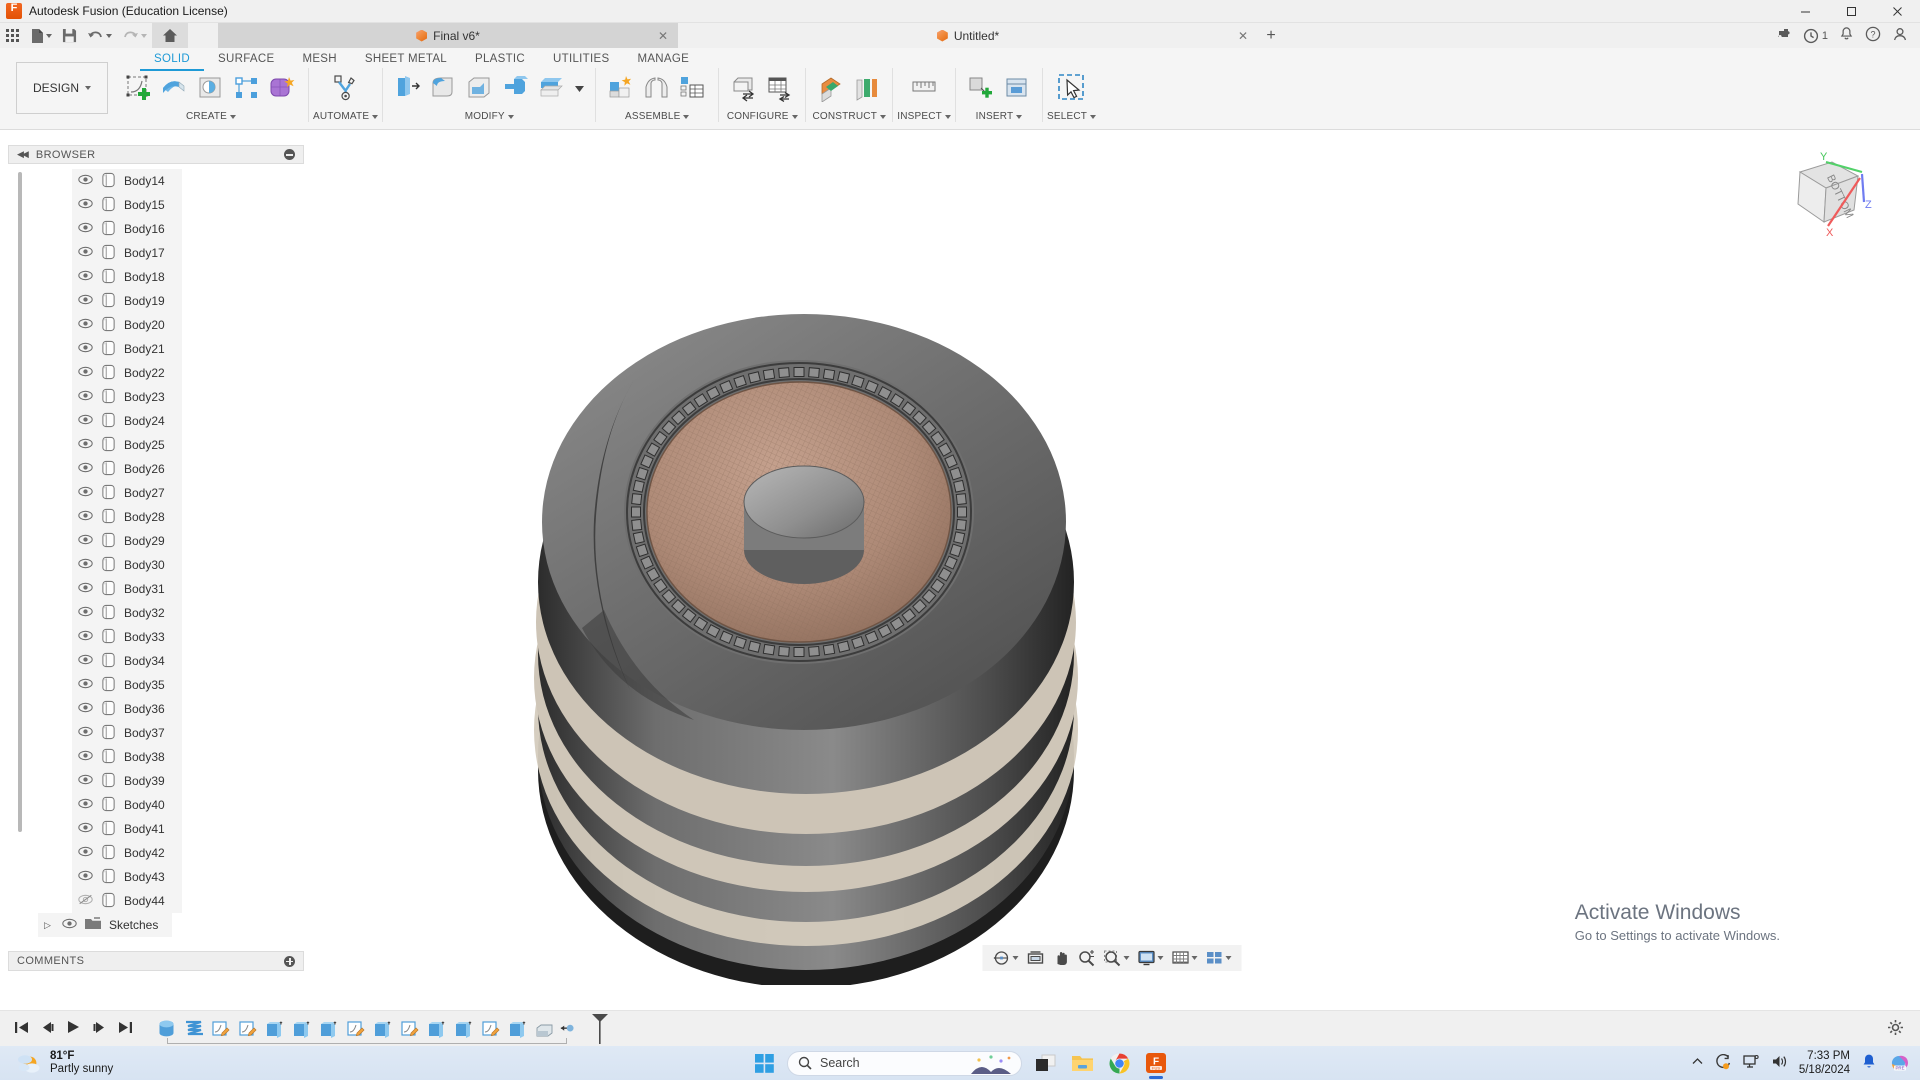 Image resolution: width=1920 pixels, height=1080 pixels. What do you see at coordinates (346, 116) in the screenshot?
I see `panel-label-automate: AUTOMATE` at bounding box center [346, 116].